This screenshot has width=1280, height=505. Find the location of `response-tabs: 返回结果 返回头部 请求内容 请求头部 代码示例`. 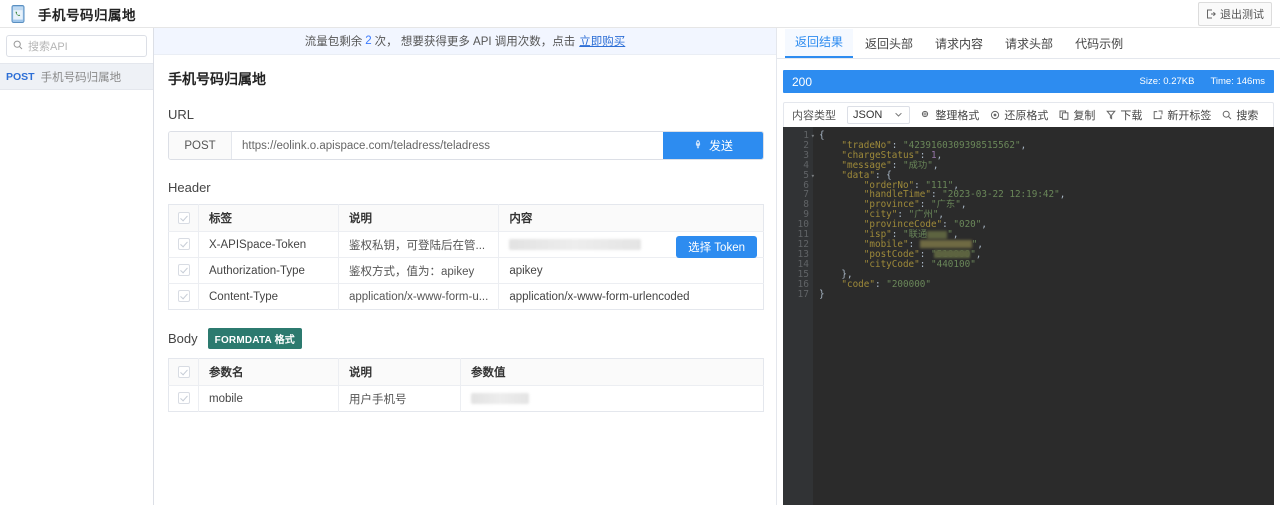

response-tabs: 返回结果 返回头部 请求内容 请求头部 代码示例 is located at coordinates (1028, 43).